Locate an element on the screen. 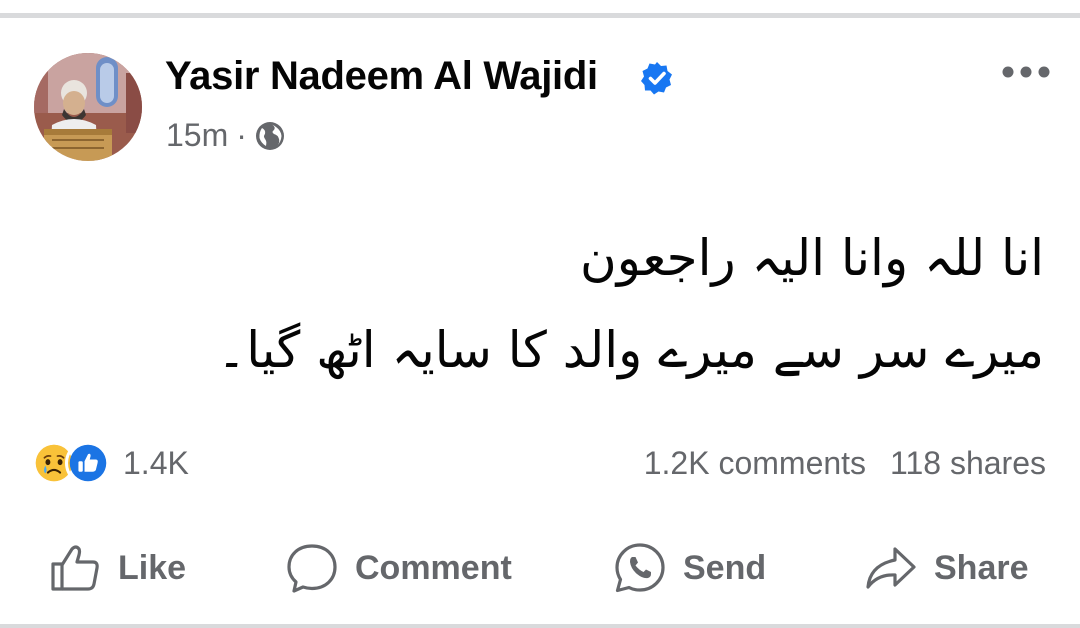 This screenshot has width=1080, height=628. whatsapp-icon is located at coordinates (640, 568).